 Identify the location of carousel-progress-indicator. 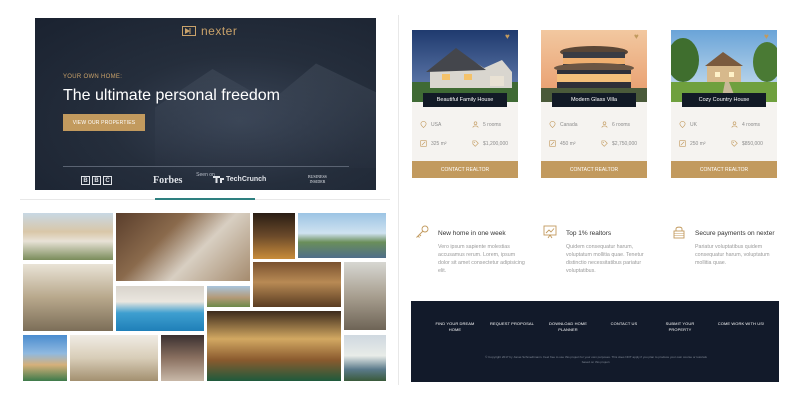
(205, 199).